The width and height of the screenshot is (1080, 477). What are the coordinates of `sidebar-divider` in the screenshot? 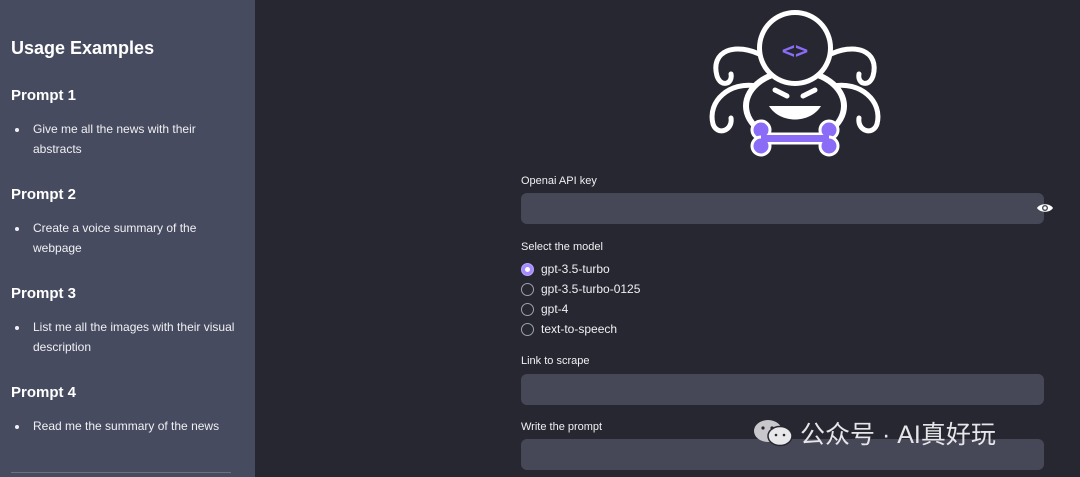 It's located at (121, 472).